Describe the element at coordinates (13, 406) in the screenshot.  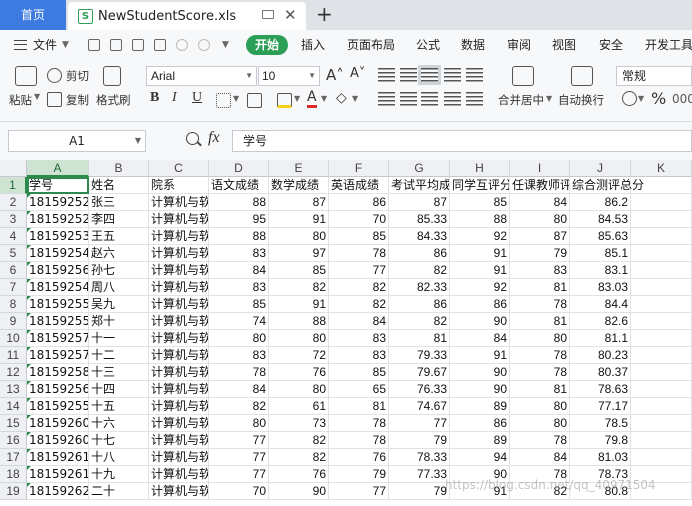
I see `row-header-14: 14` at that location.